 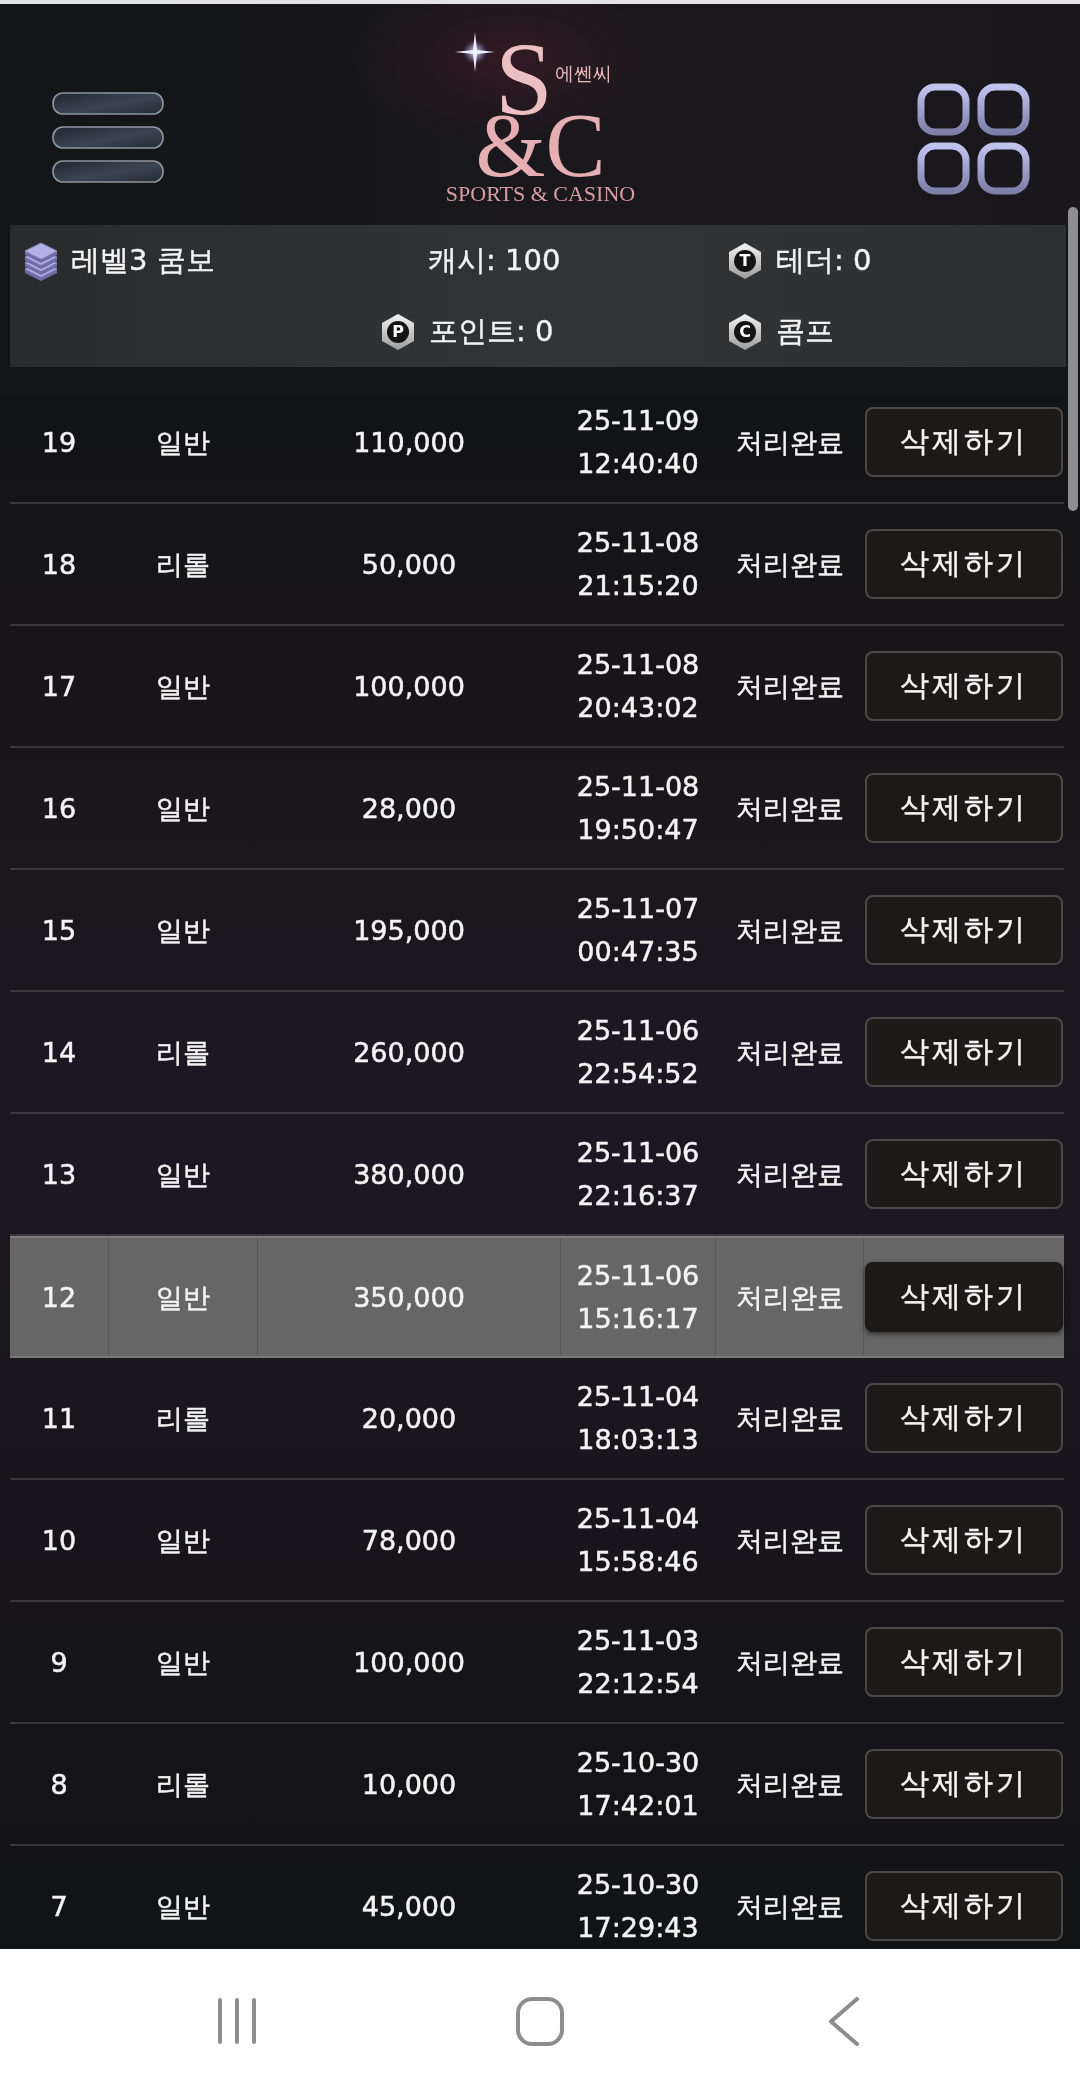 I want to click on amount: 78,000, so click(x=409, y=1540).